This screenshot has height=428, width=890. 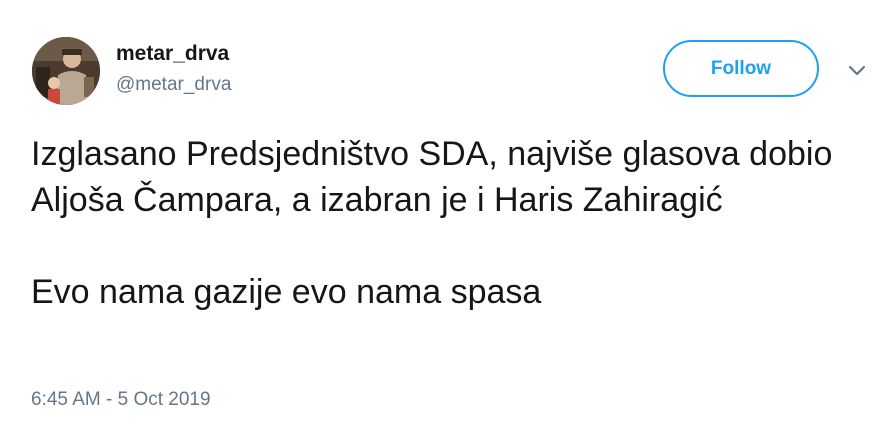 I want to click on tweet-paragraph: Evo nama gazije evo nama spasa, so click(x=286, y=292).